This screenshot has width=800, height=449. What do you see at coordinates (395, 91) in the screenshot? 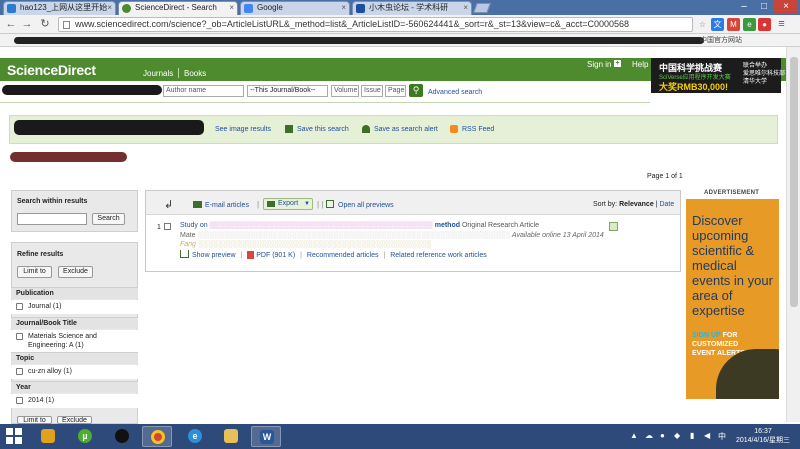
I see `page-input: Page` at bounding box center [395, 91].